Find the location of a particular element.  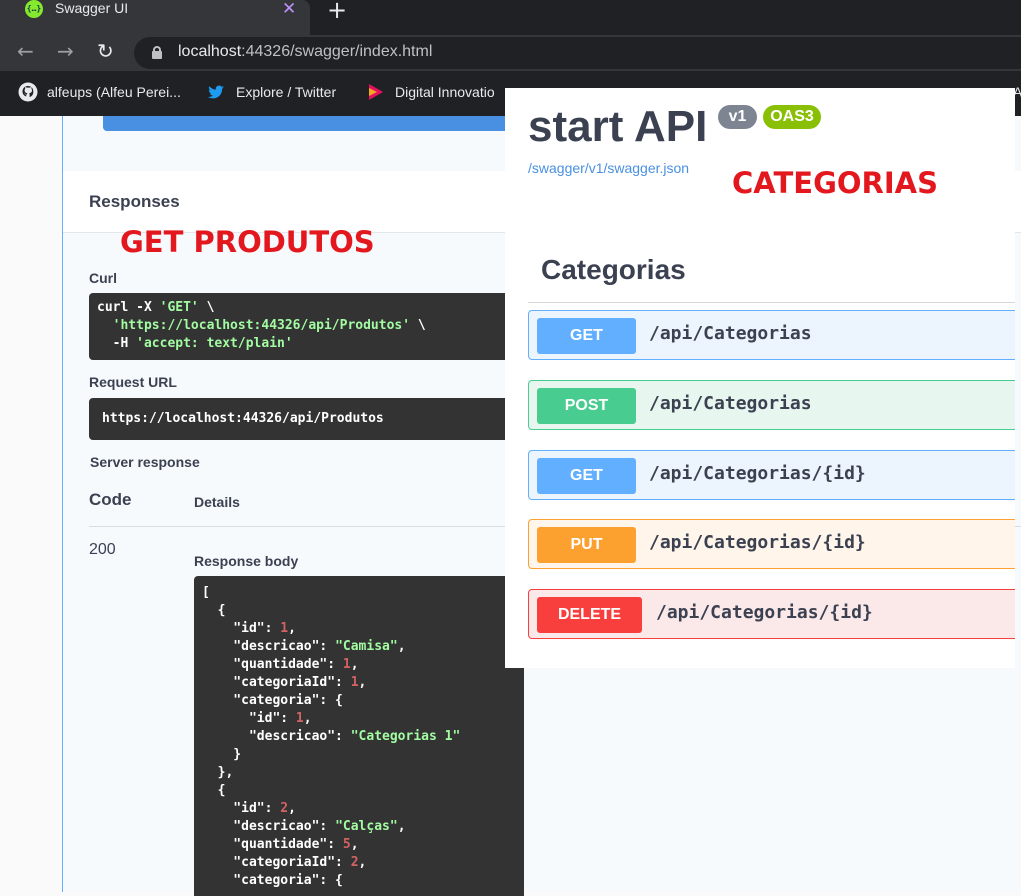

address-bar: localhost:44326/swagger/index.html is located at coordinates (577, 53).